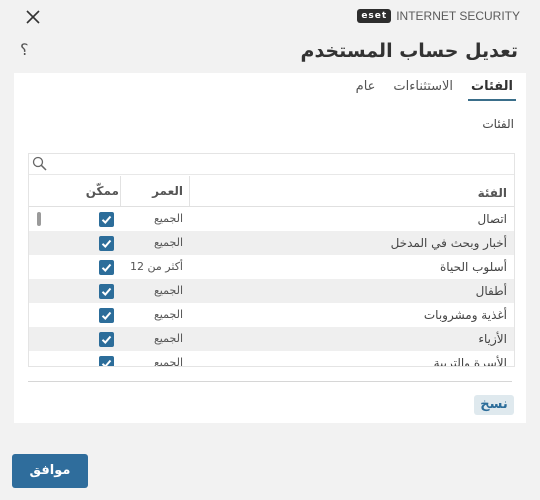  Describe the element at coordinates (50, 471) in the screenshot. I see `ok-button: موافق` at that location.